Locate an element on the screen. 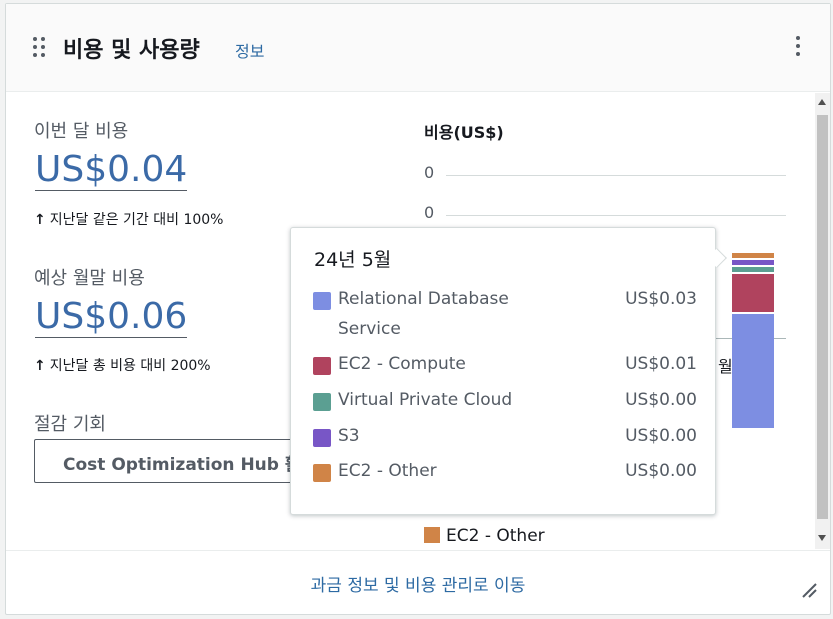 The image size is (833, 619). scroll-down-icon is located at coordinates (822, 538).